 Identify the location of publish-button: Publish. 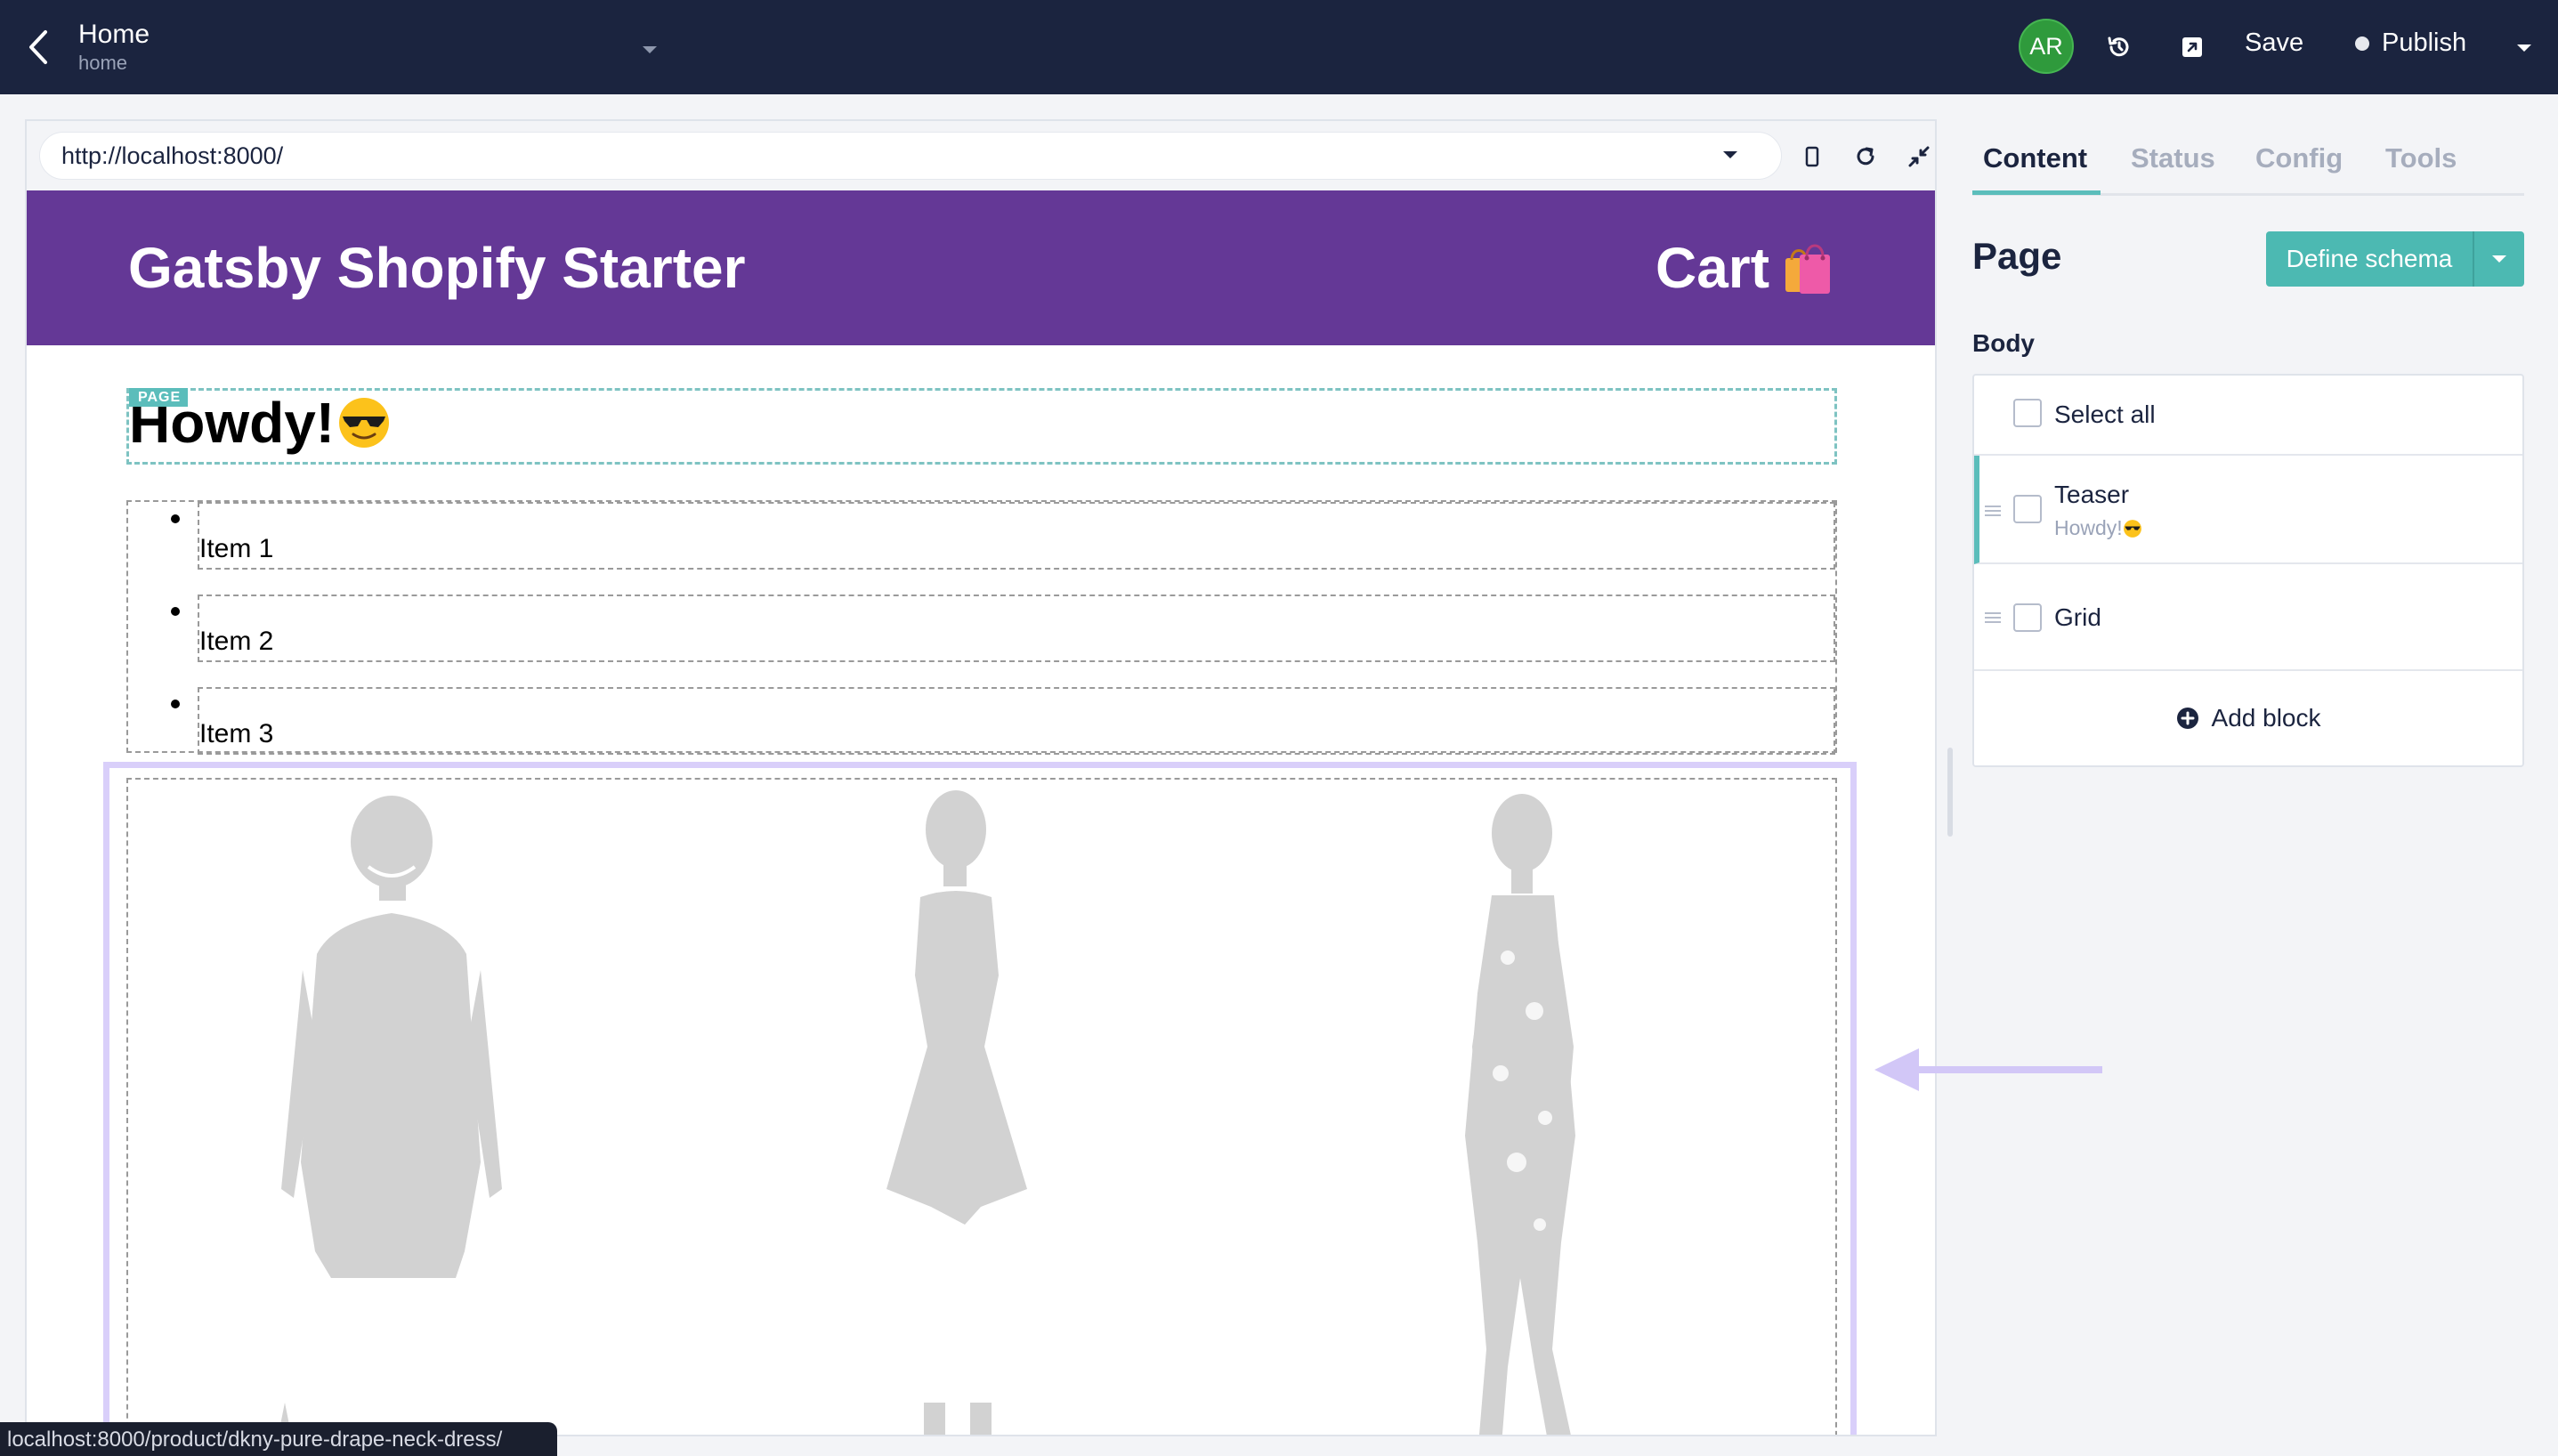
(2410, 43).